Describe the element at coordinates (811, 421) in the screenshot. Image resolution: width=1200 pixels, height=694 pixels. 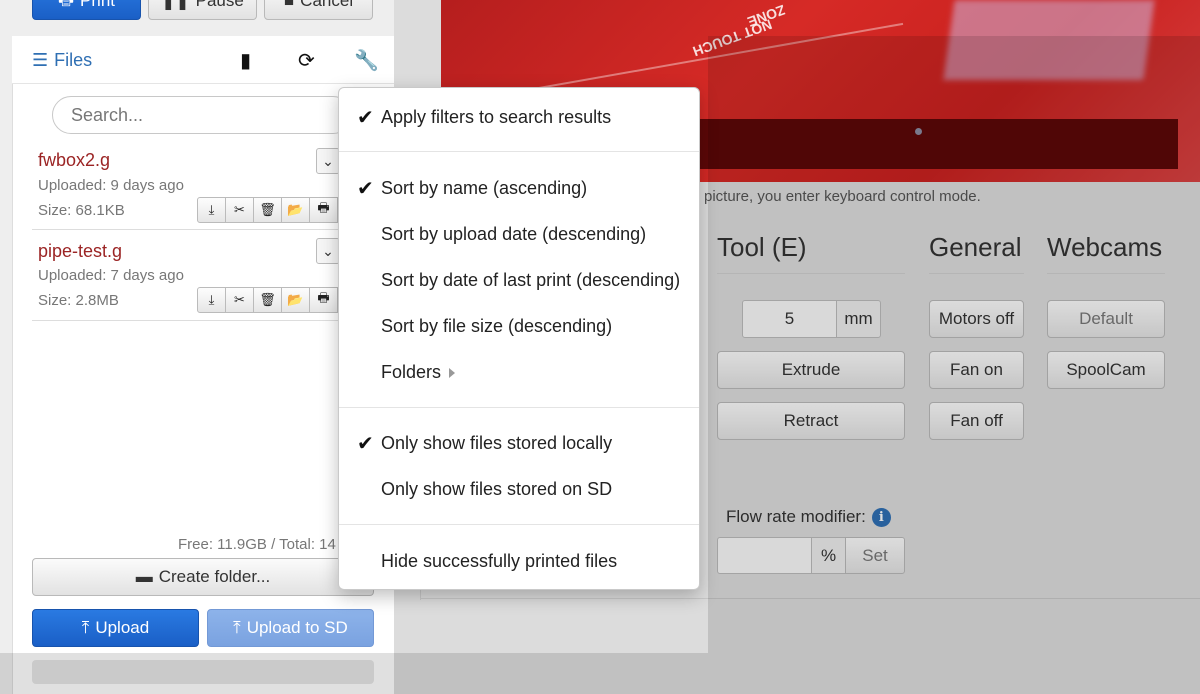
I see `retract-button: Retract` at that location.